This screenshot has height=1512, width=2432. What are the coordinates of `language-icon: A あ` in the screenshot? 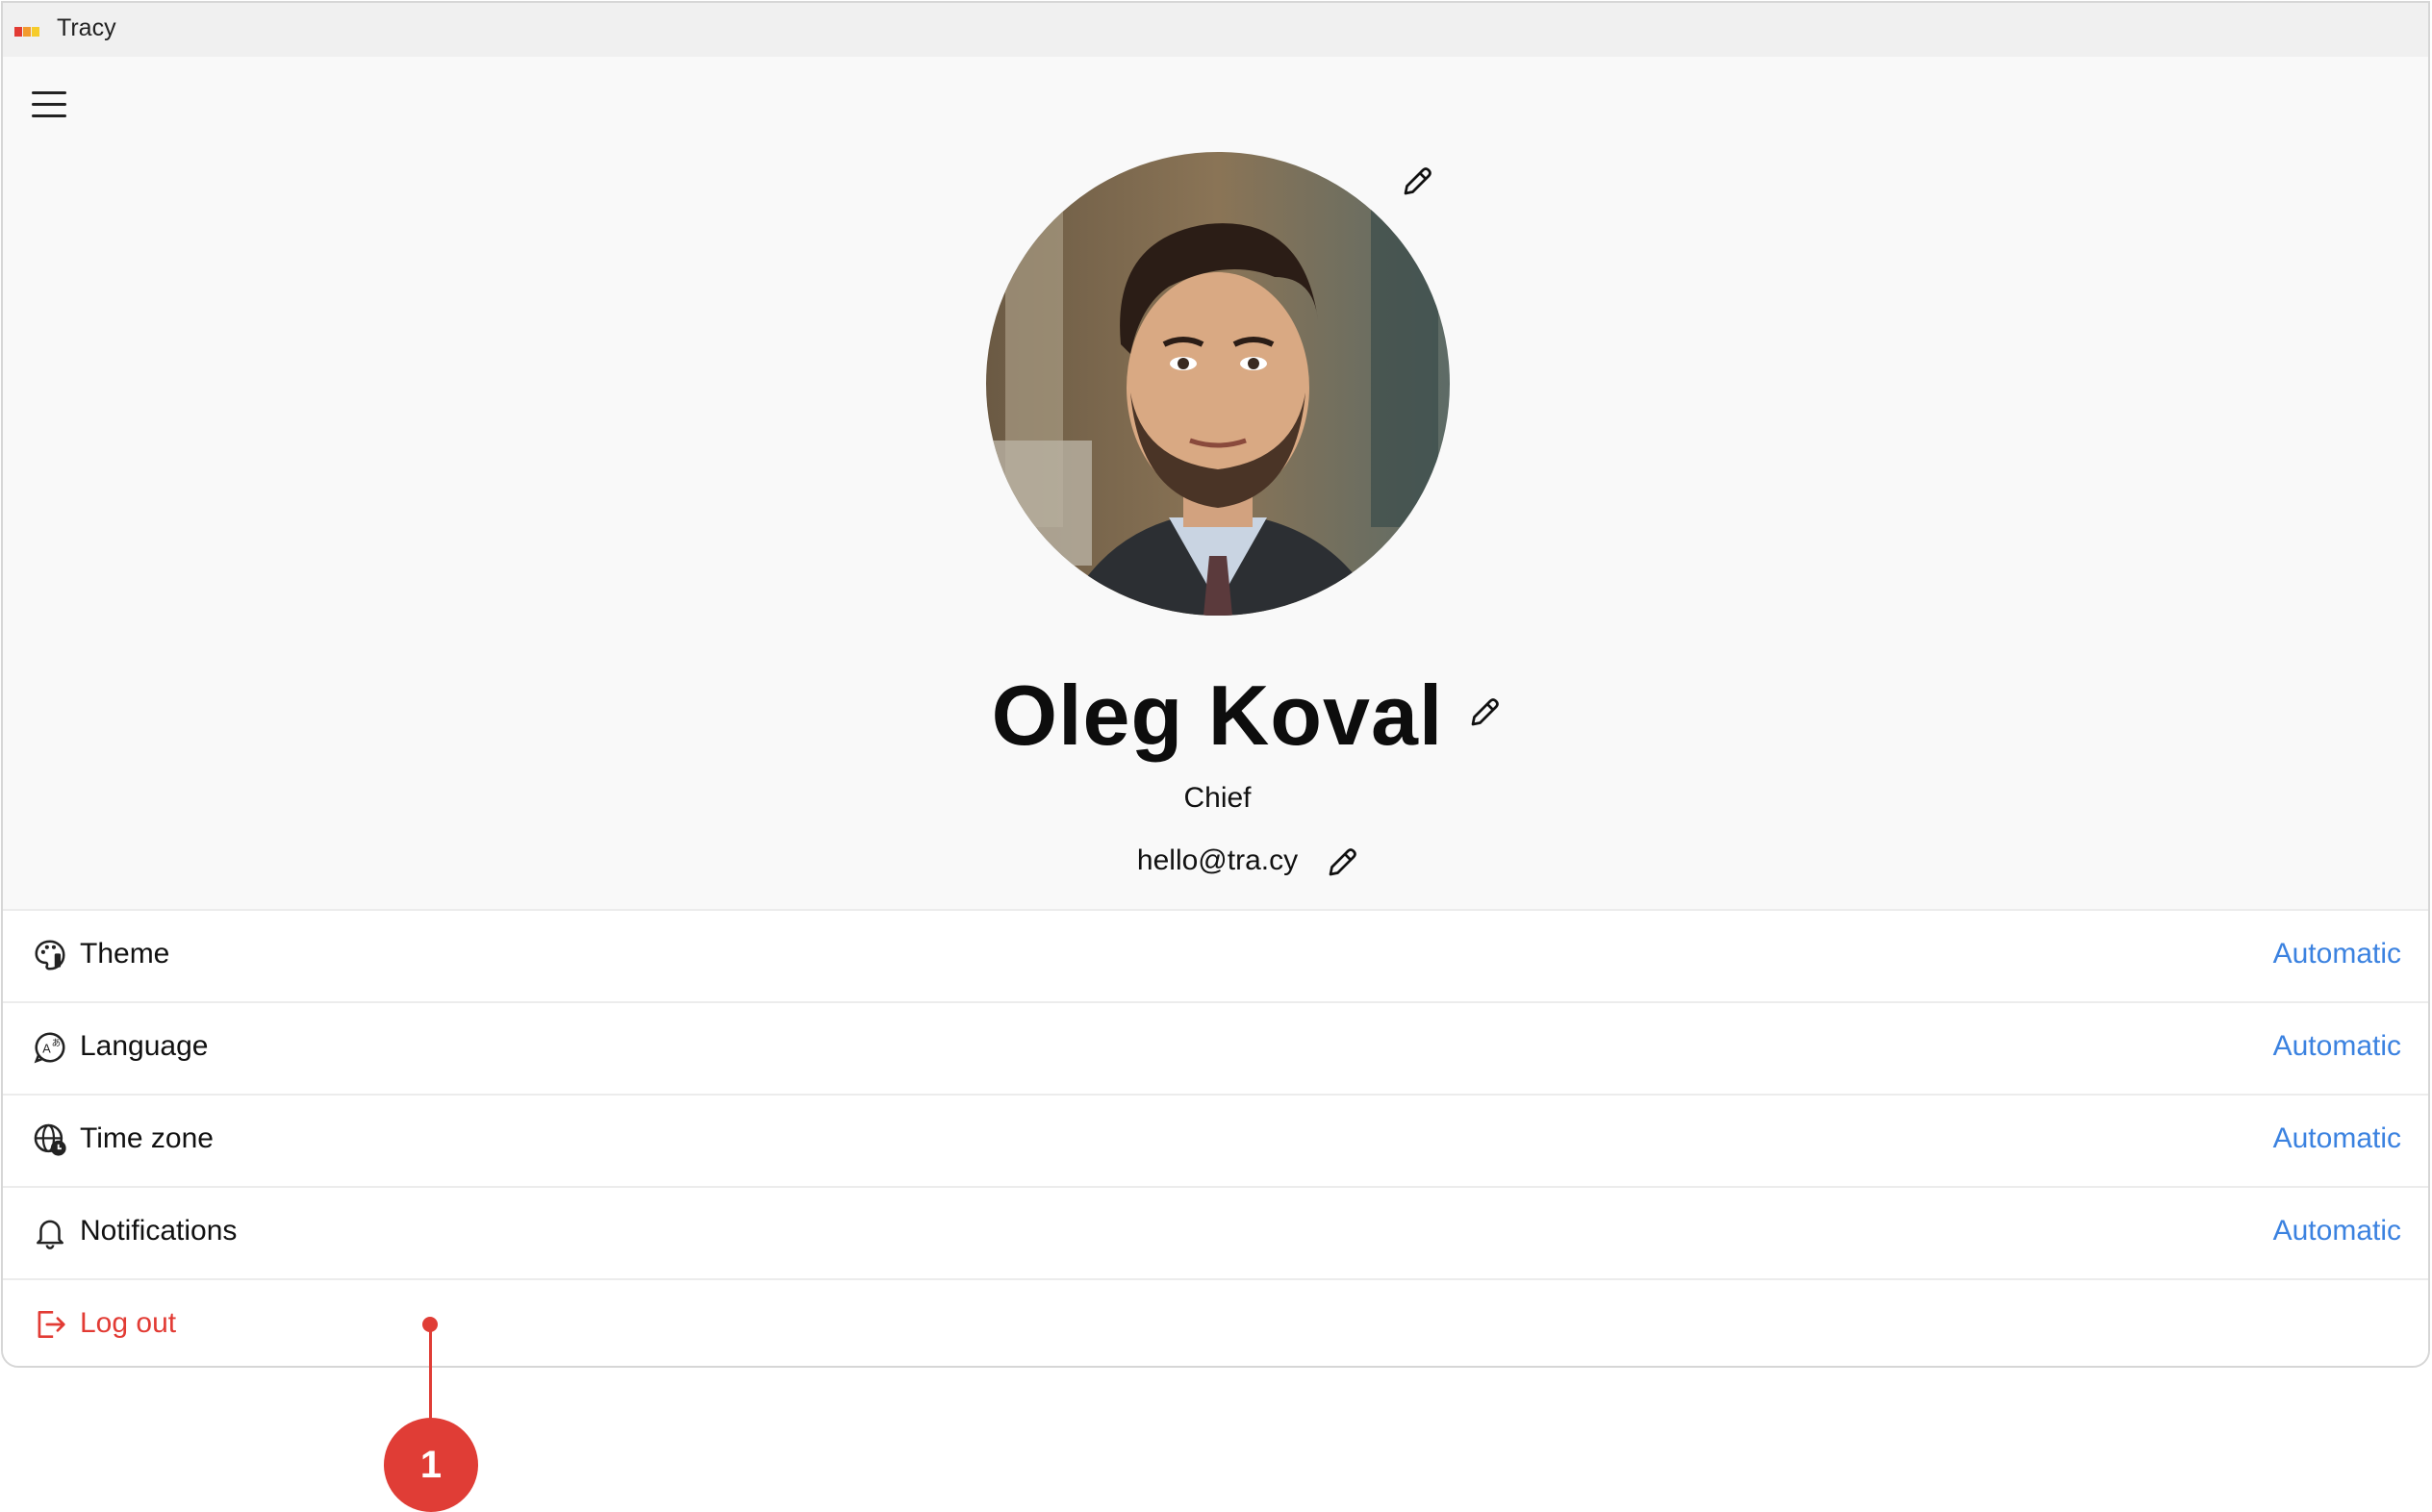 It's located at (49, 1048).